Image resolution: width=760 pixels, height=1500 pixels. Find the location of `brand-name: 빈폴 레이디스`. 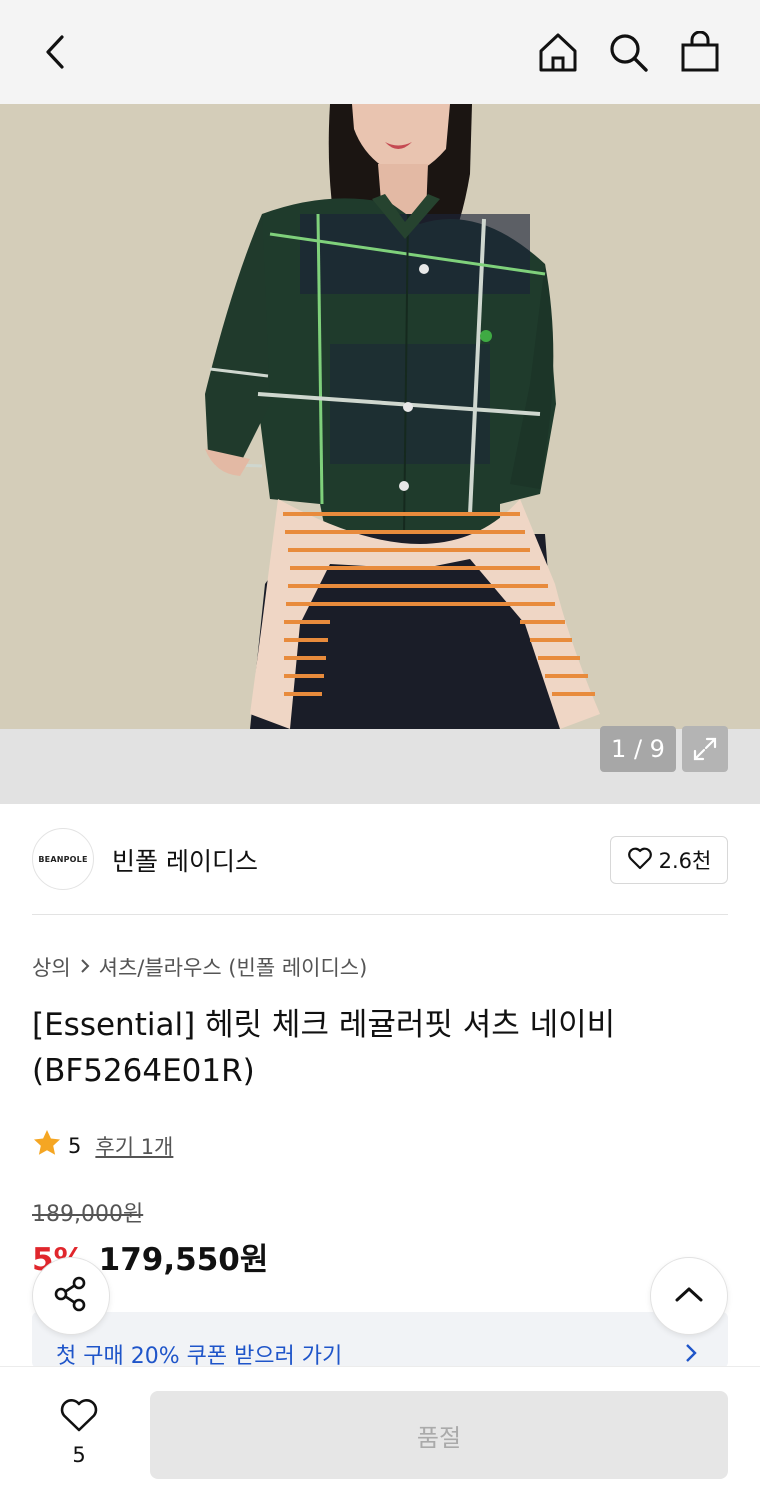

brand-name: 빈폴 레이디스 is located at coordinates (185, 860).